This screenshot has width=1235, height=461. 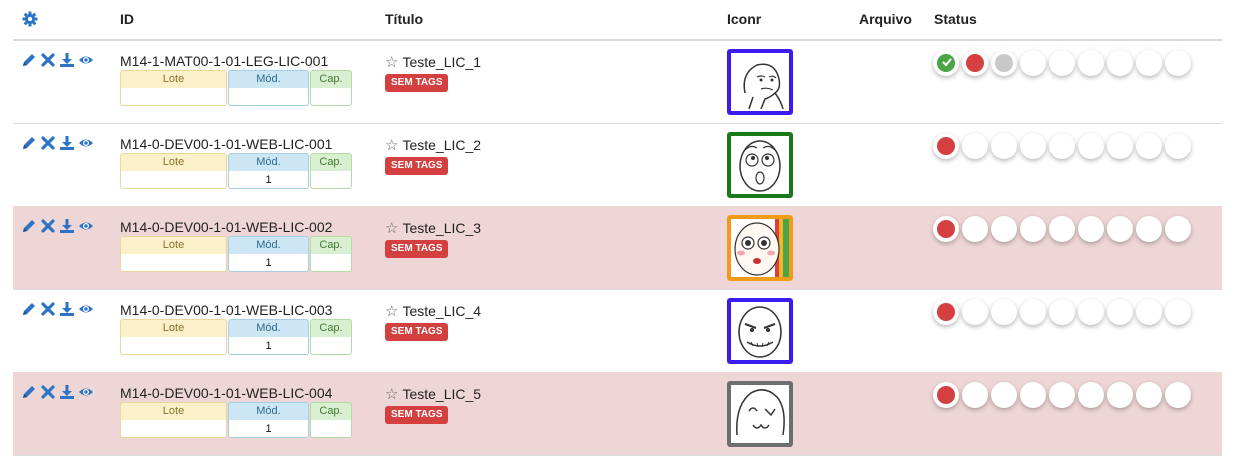 I want to click on cap-label: Cap., so click(x=331, y=411).